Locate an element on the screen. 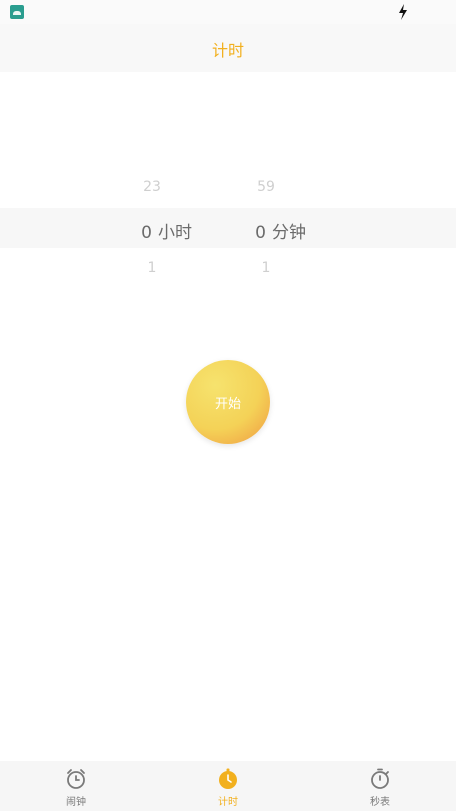 The width and height of the screenshot is (456, 811). bottom-navigation: 闹钟 计时 秒表 is located at coordinates (228, 786).